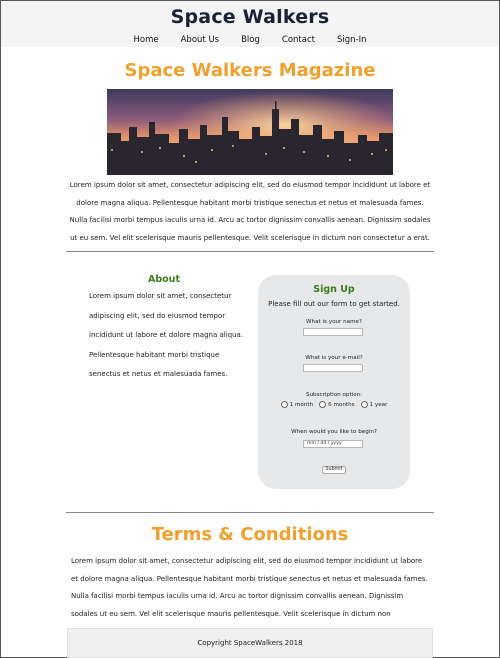 The height and width of the screenshot is (658, 500). What do you see at coordinates (334, 304) in the screenshot?
I see `signup-intro: Please fill out our form to get started.` at bounding box center [334, 304].